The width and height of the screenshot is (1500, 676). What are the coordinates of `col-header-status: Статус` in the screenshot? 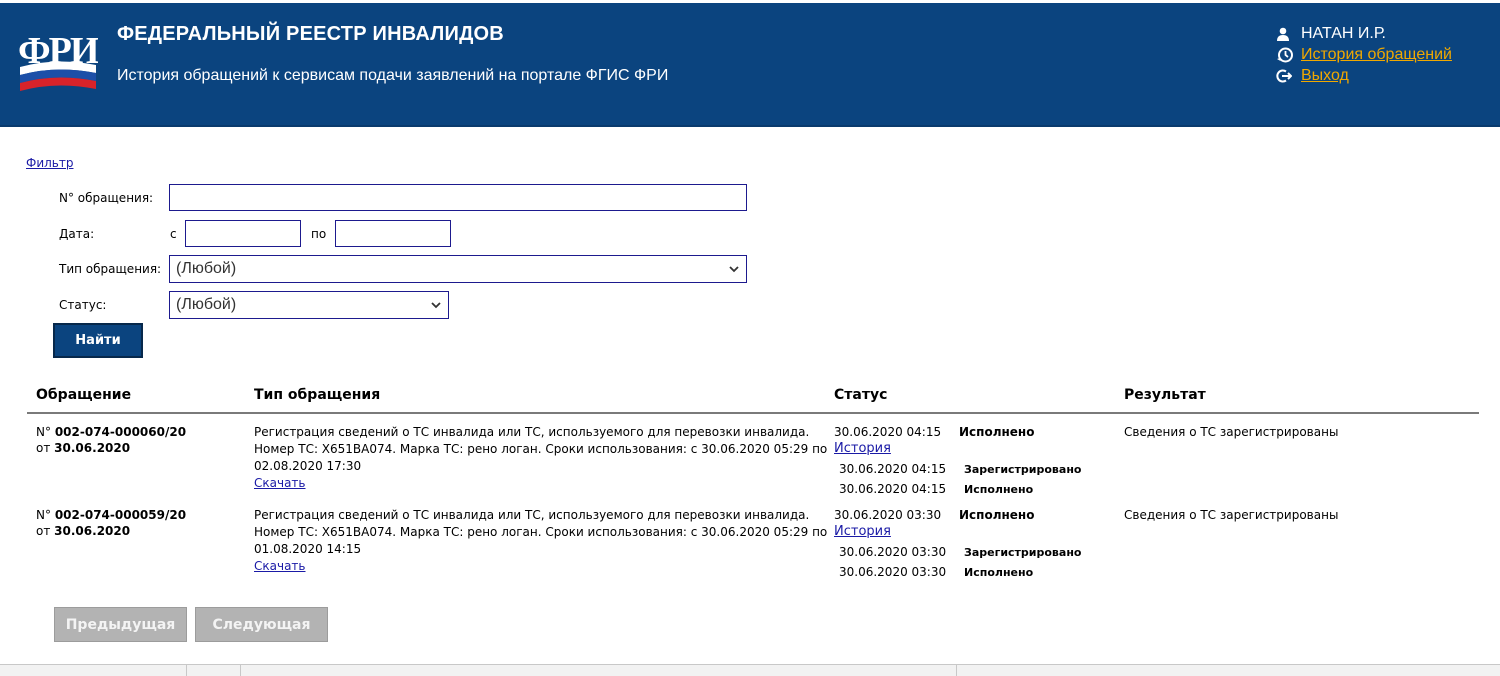 It's located at (861, 395).